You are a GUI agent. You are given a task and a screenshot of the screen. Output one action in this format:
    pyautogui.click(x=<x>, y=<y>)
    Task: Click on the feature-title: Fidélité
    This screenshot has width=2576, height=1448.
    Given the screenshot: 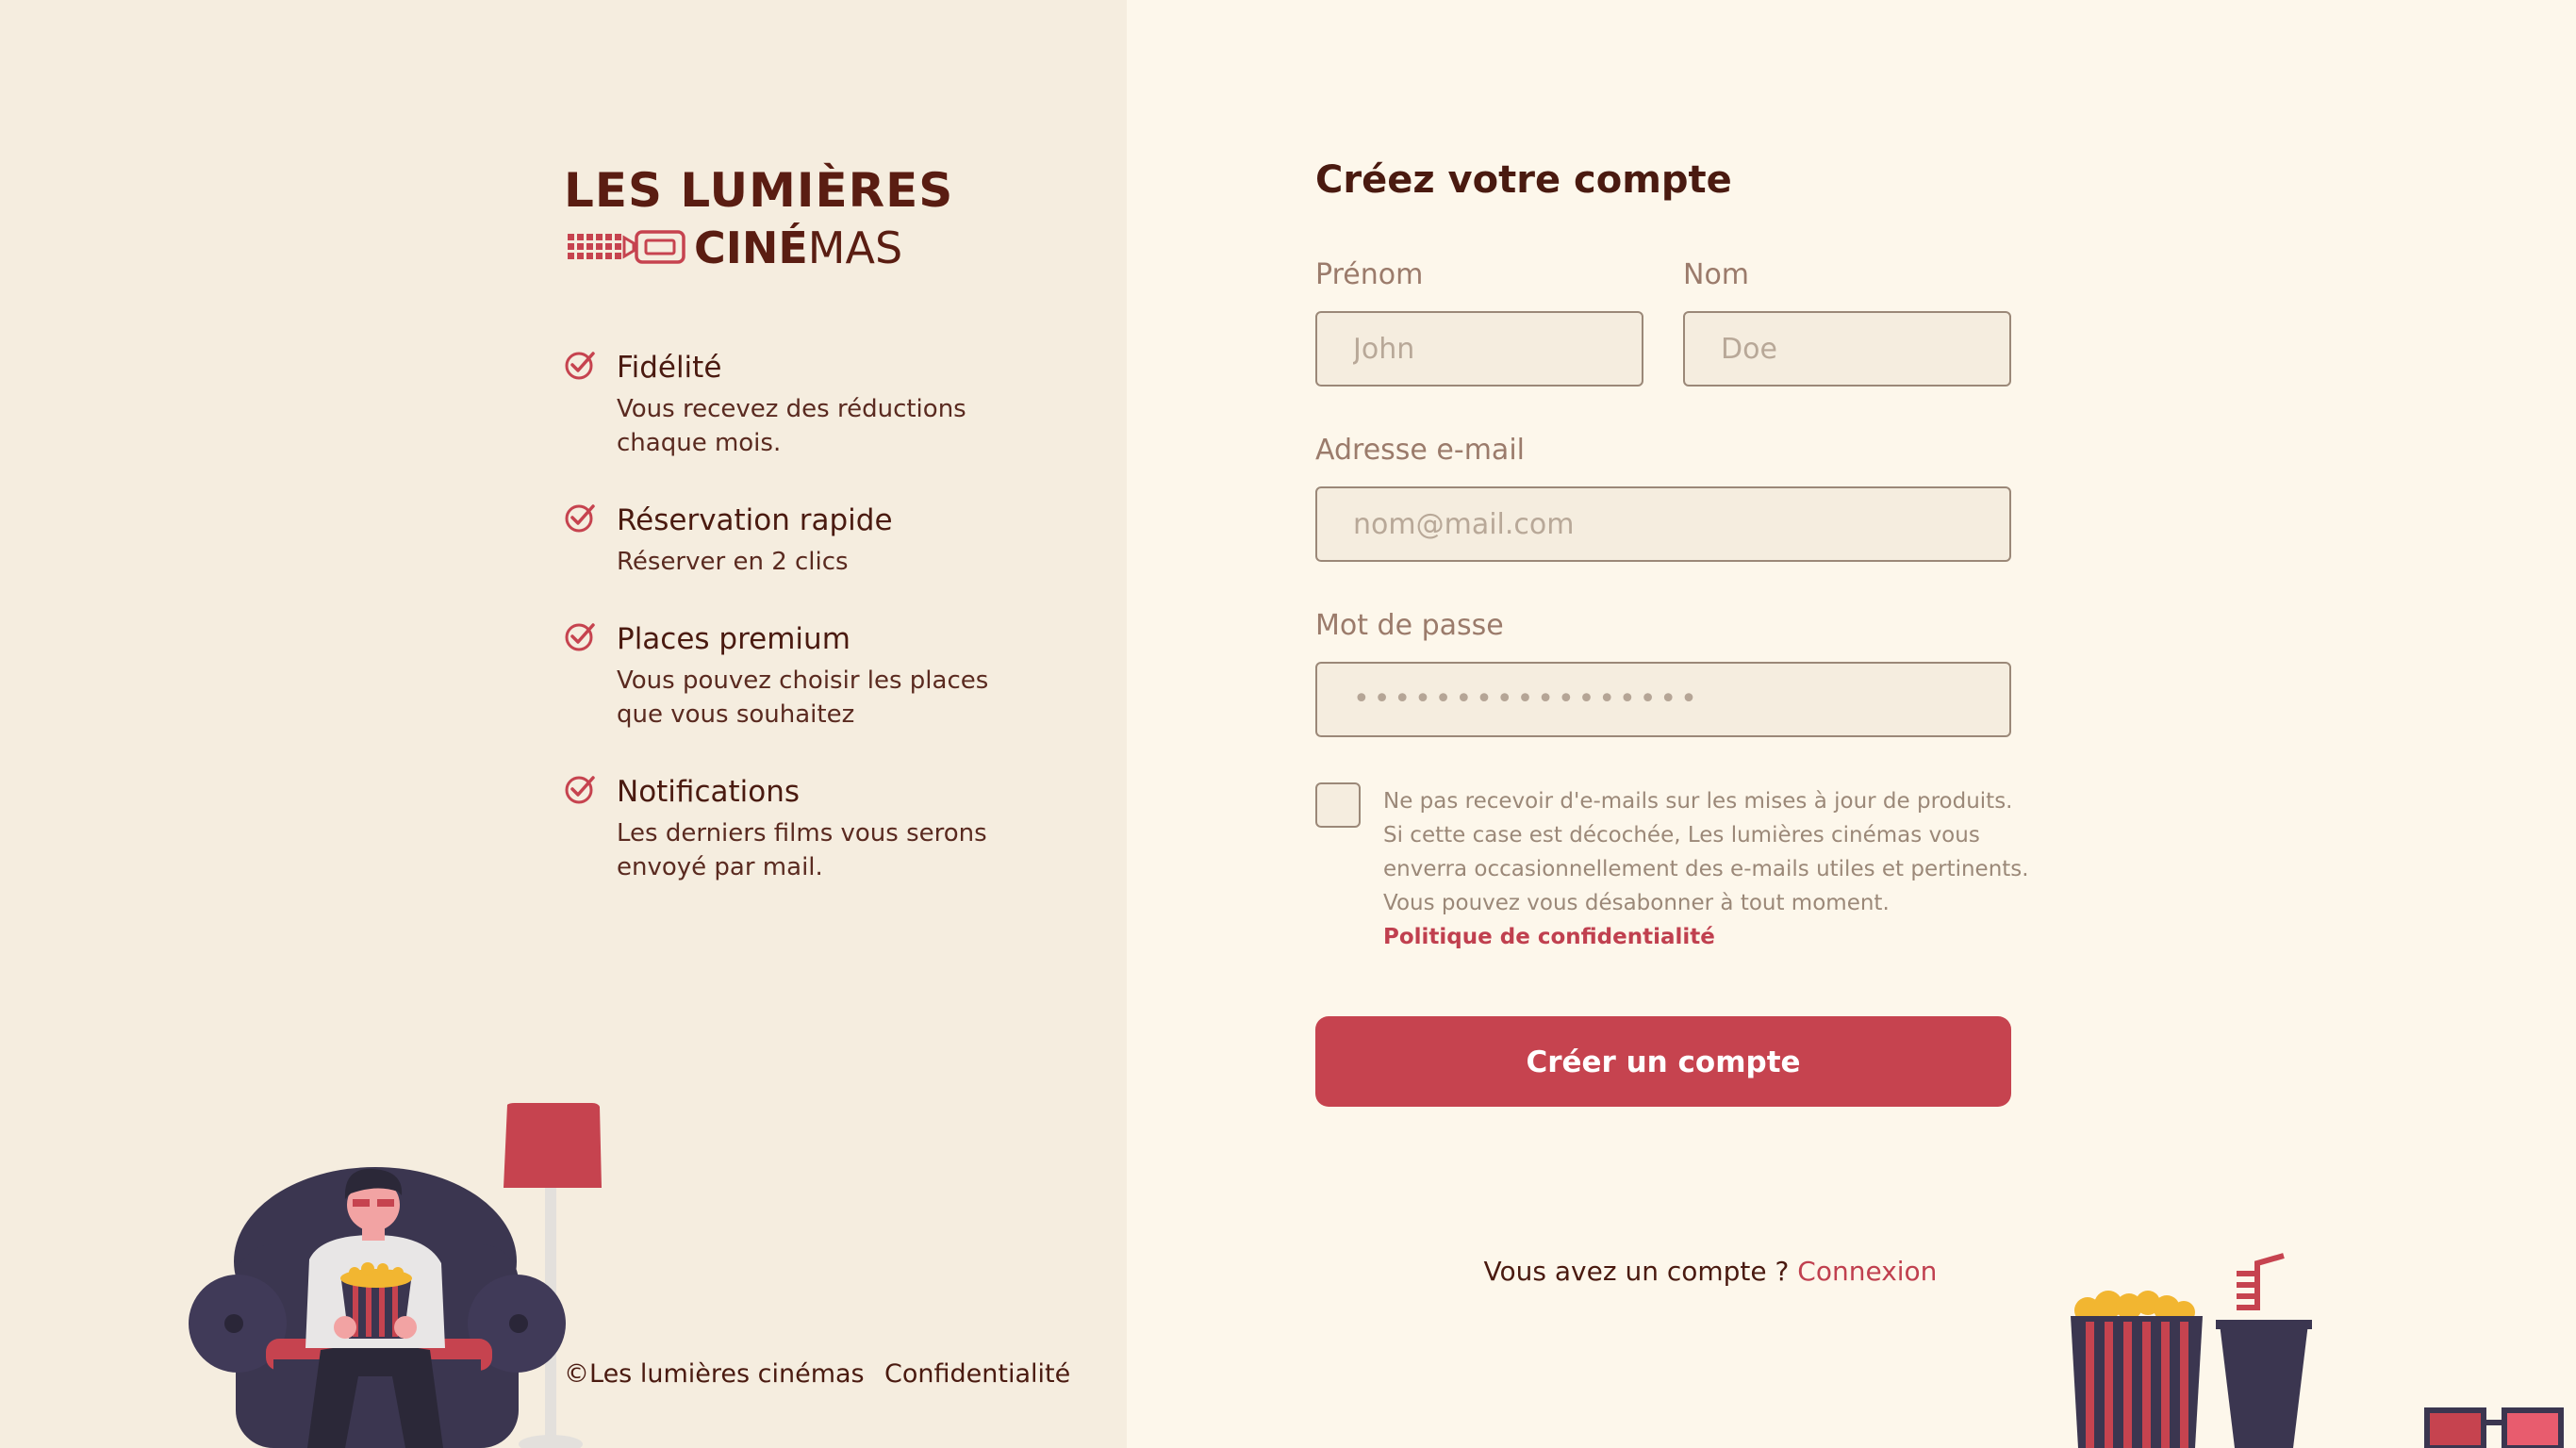 What is the action you would take?
    pyautogui.click(x=669, y=368)
    